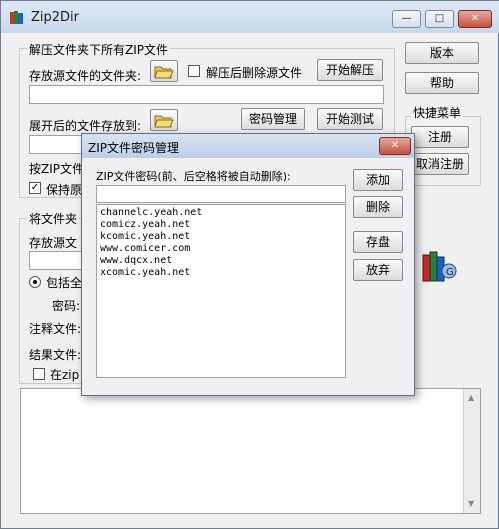  I want to click on close-button: ✕, so click(475, 19).